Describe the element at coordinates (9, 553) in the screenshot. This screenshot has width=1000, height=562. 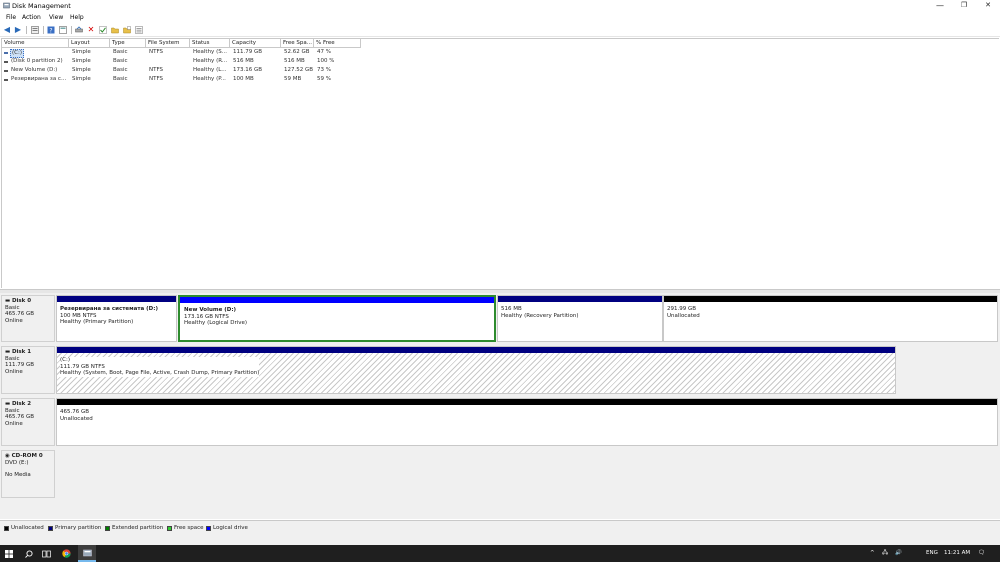
I see `start-icon` at that location.